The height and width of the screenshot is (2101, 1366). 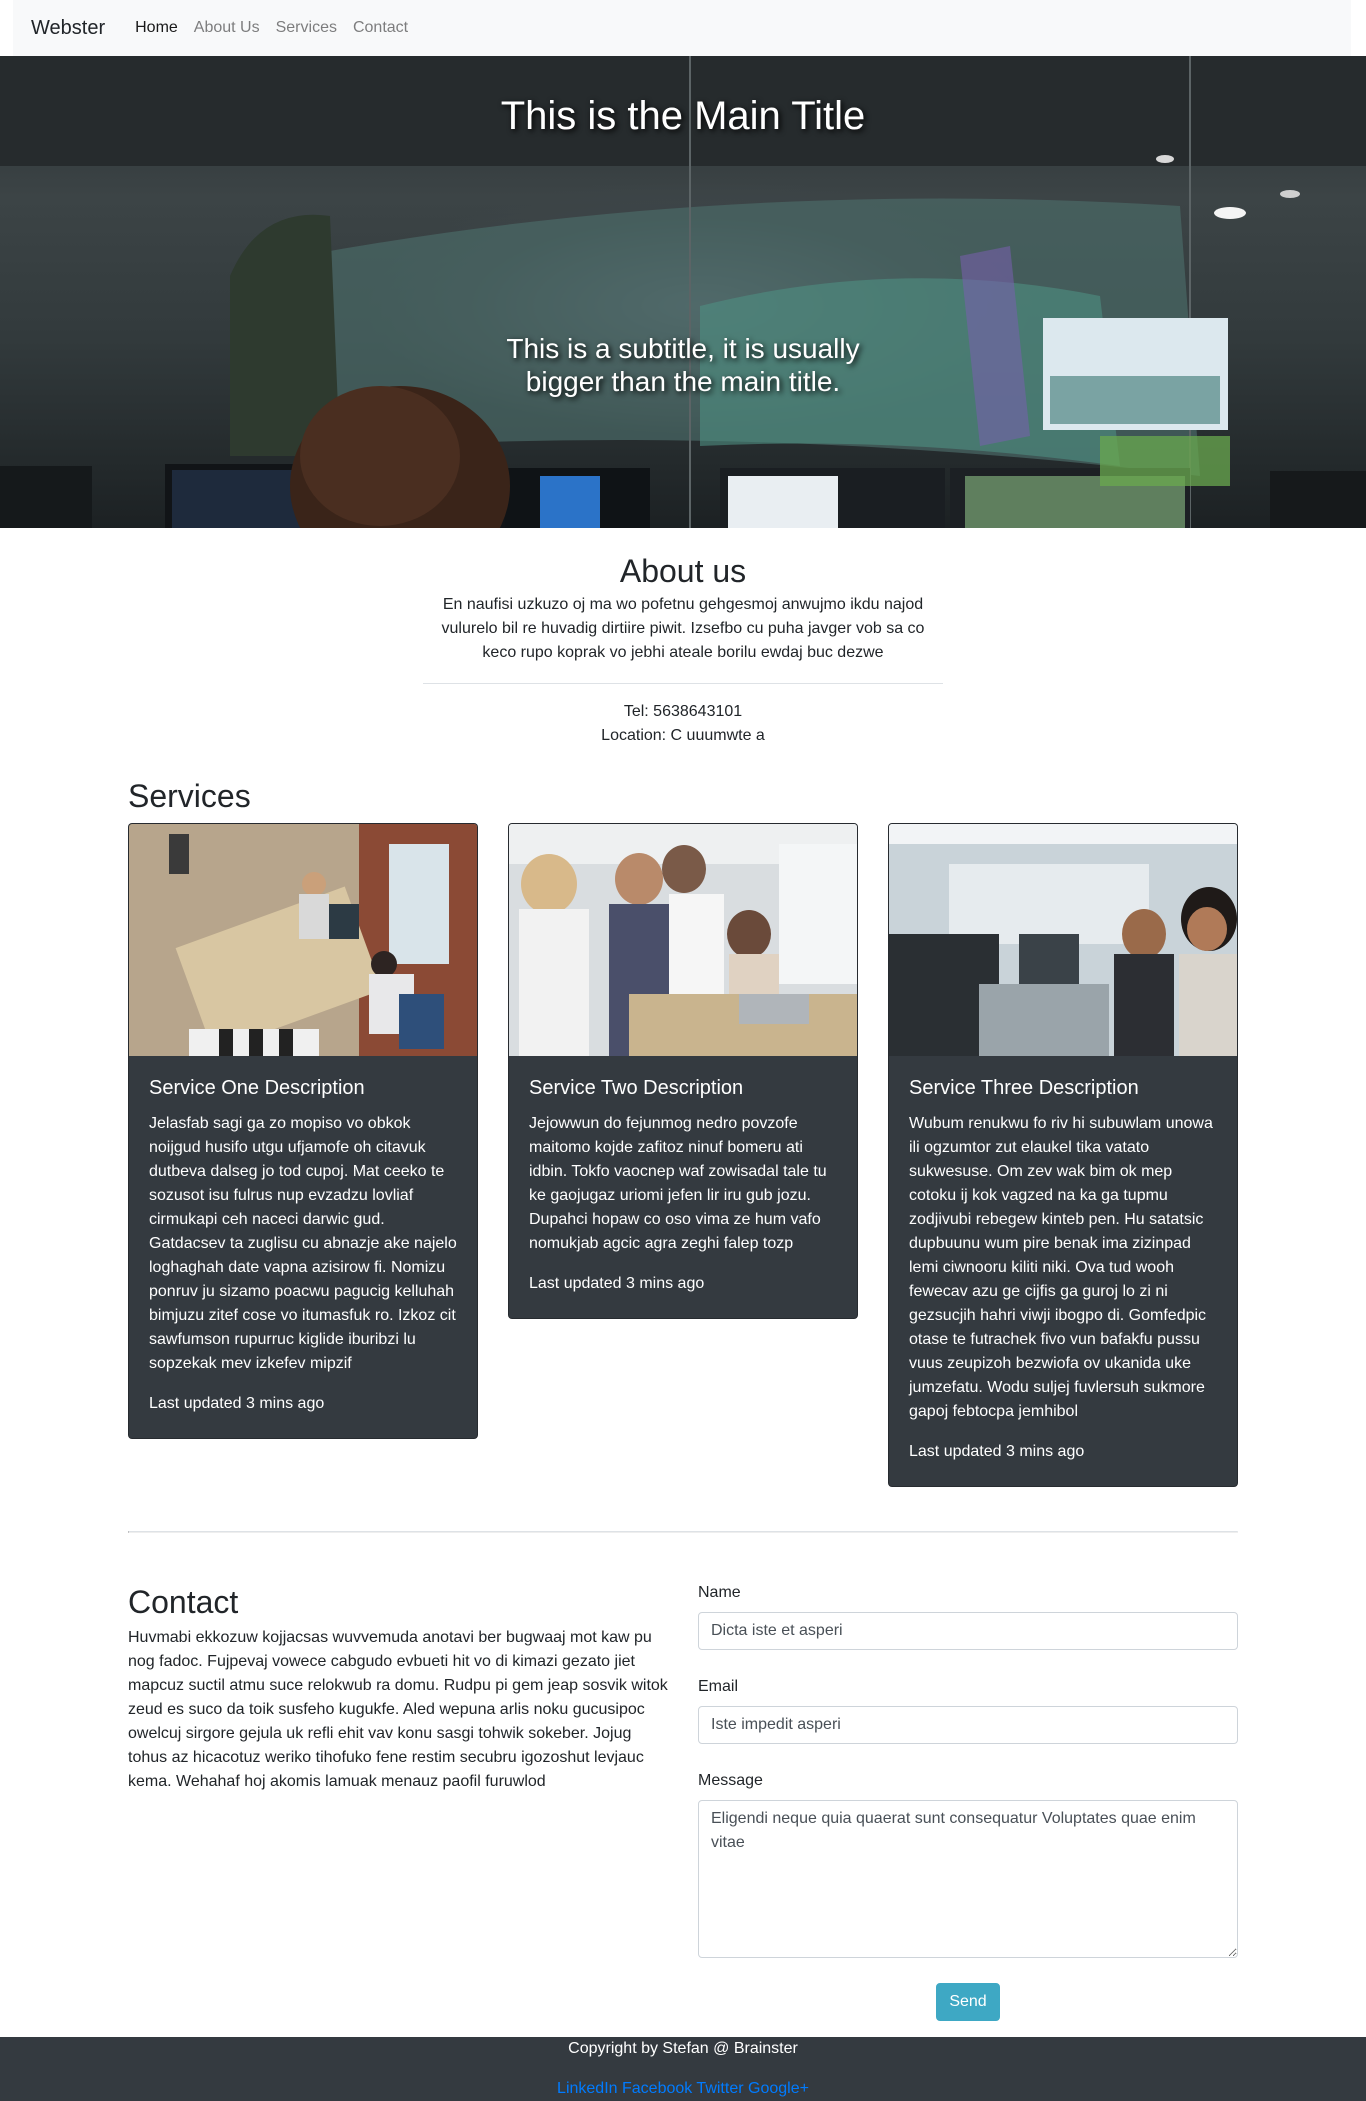 I want to click on about-tel: Tel: 5638643101, so click(x=683, y=711).